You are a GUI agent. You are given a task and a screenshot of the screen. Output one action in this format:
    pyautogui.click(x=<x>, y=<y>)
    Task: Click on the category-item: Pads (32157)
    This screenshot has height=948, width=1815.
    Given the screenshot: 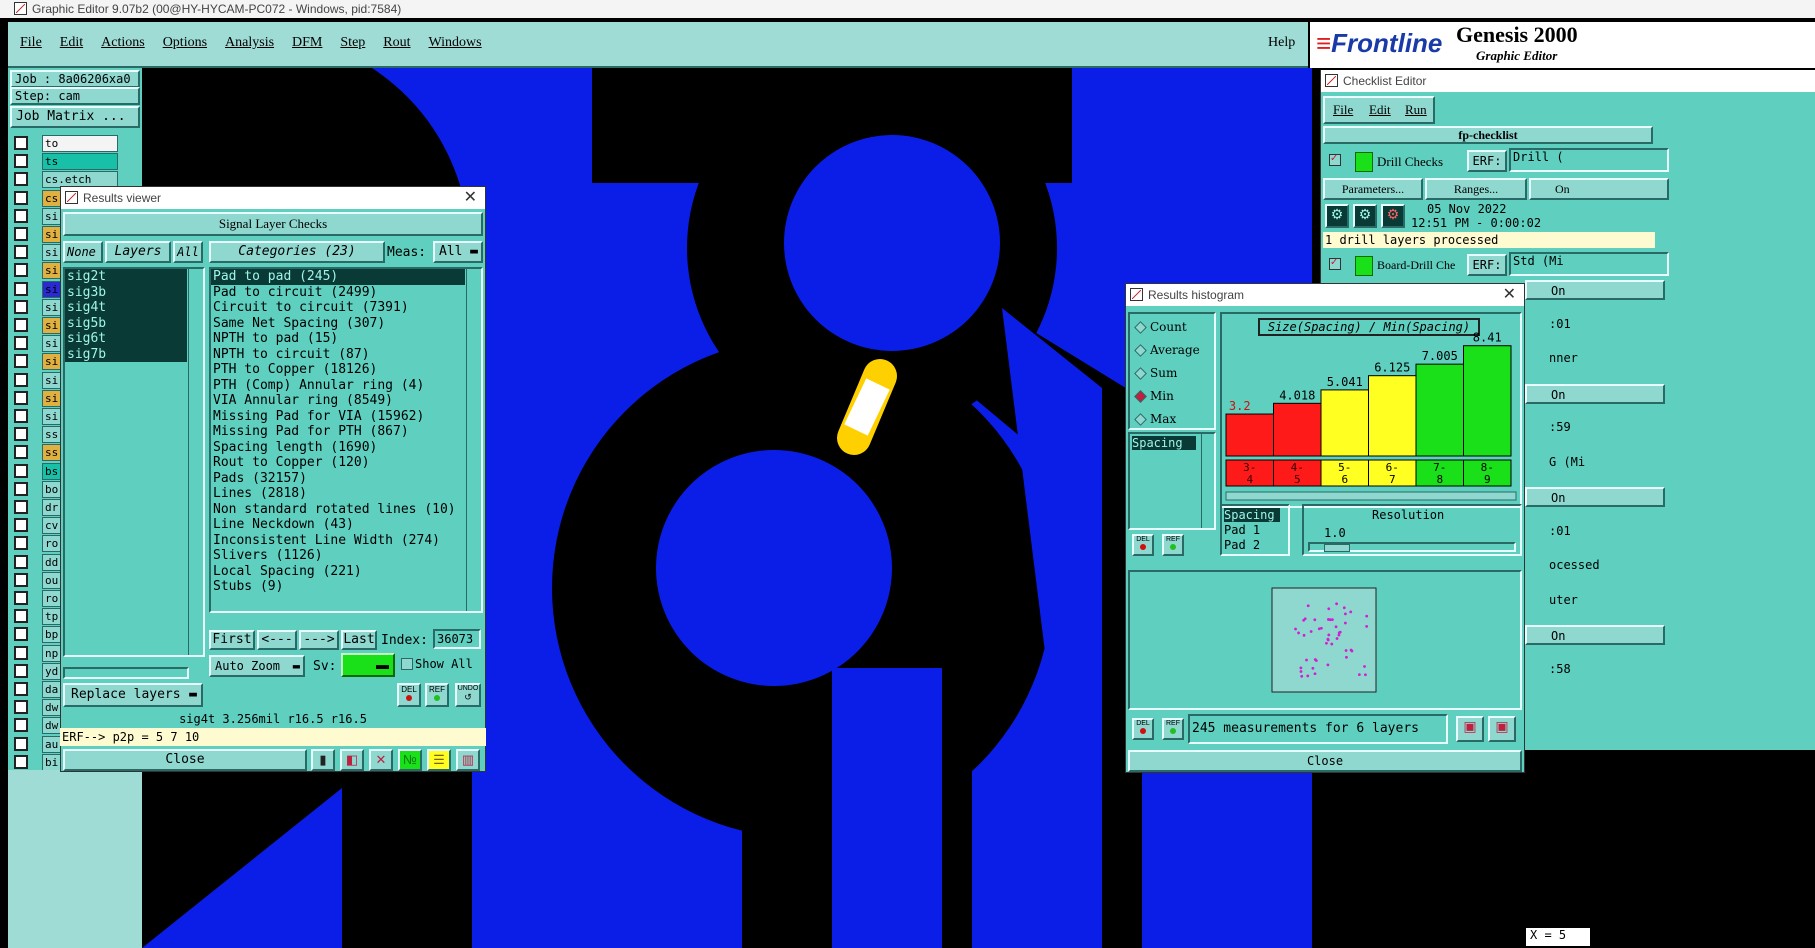 What is the action you would take?
    pyautogui.click(x=338, y=479)
    